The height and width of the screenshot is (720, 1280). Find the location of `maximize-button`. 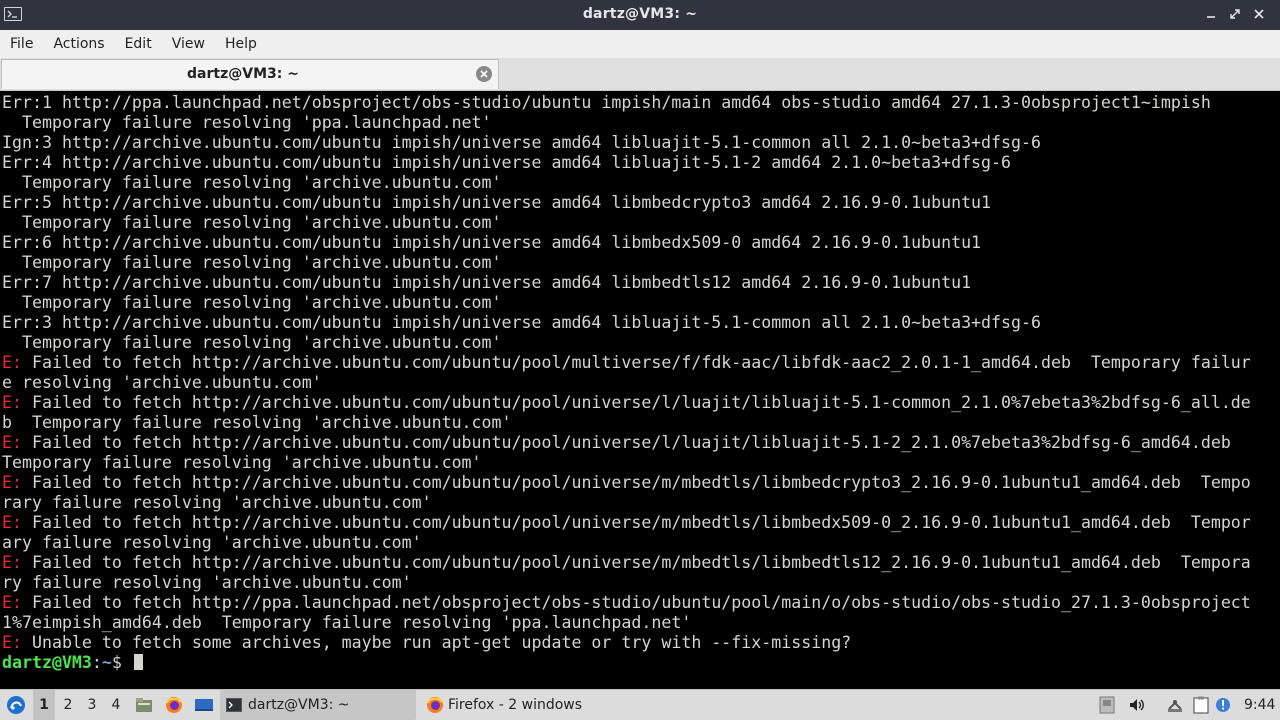

maximize-button is located at coordinates (1235, 14).